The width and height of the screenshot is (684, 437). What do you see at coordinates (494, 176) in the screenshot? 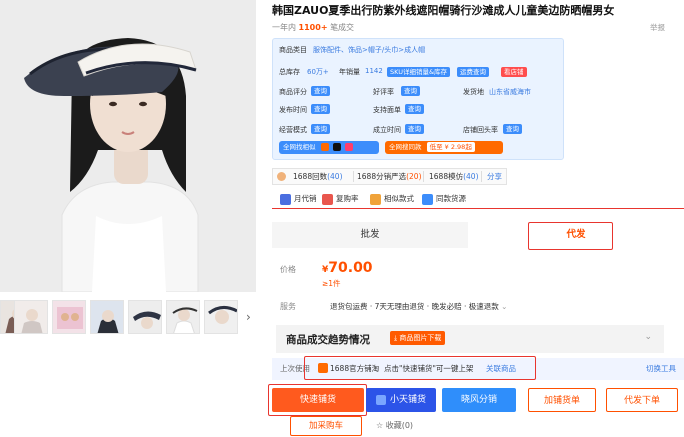
I see `share-link: 分享` at bounding box center [494, 176].